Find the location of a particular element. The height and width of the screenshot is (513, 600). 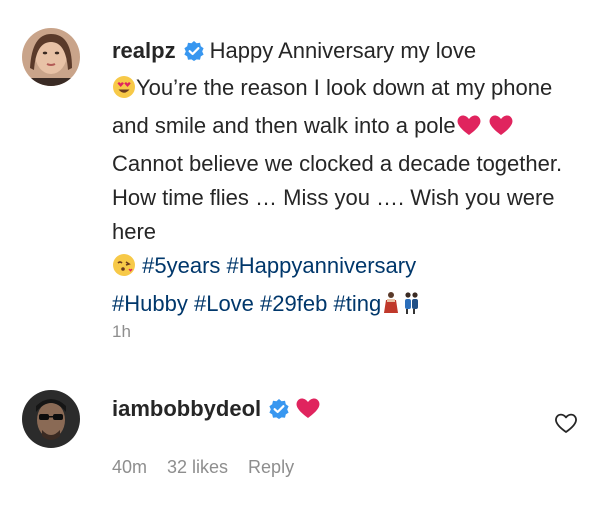

hashtag-ting: #ting is located at coordinates (357, 303).